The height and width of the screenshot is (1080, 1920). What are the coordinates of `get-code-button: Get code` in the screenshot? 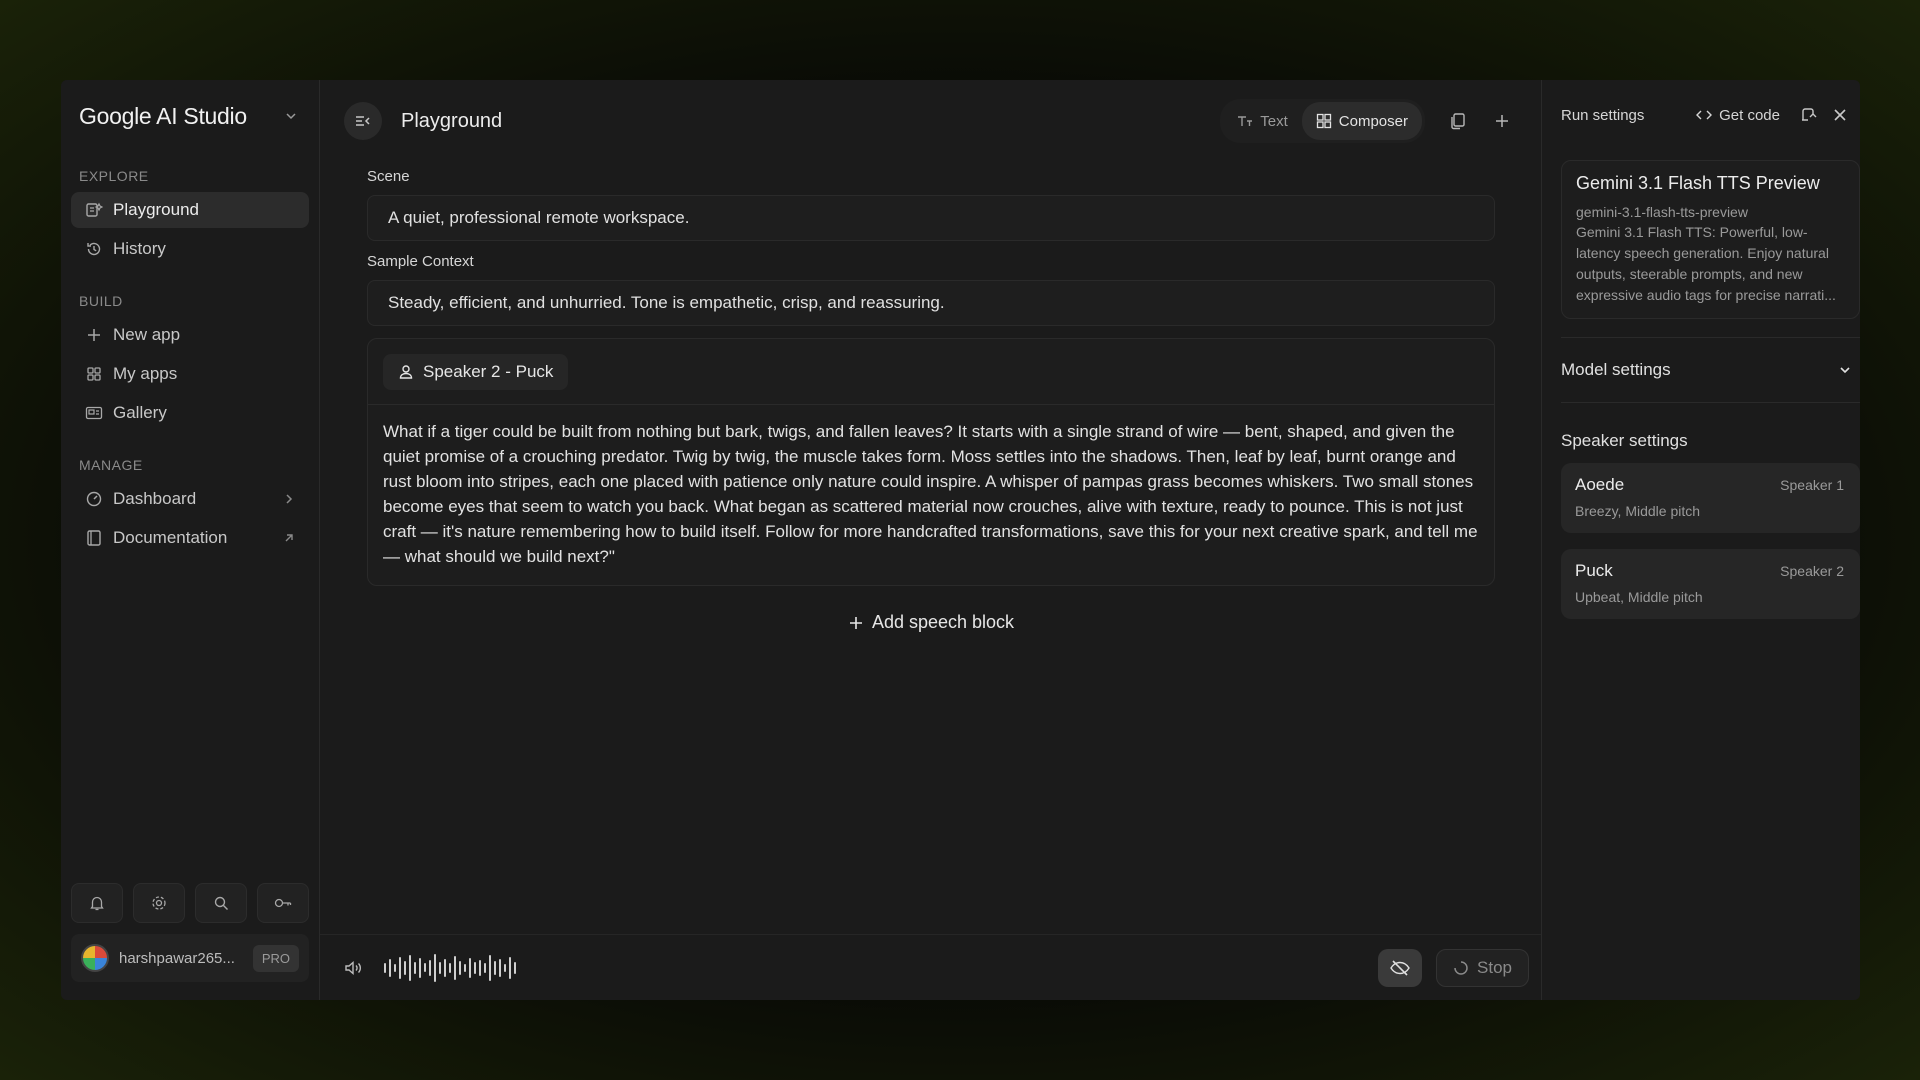 It's located at (1737, 115).